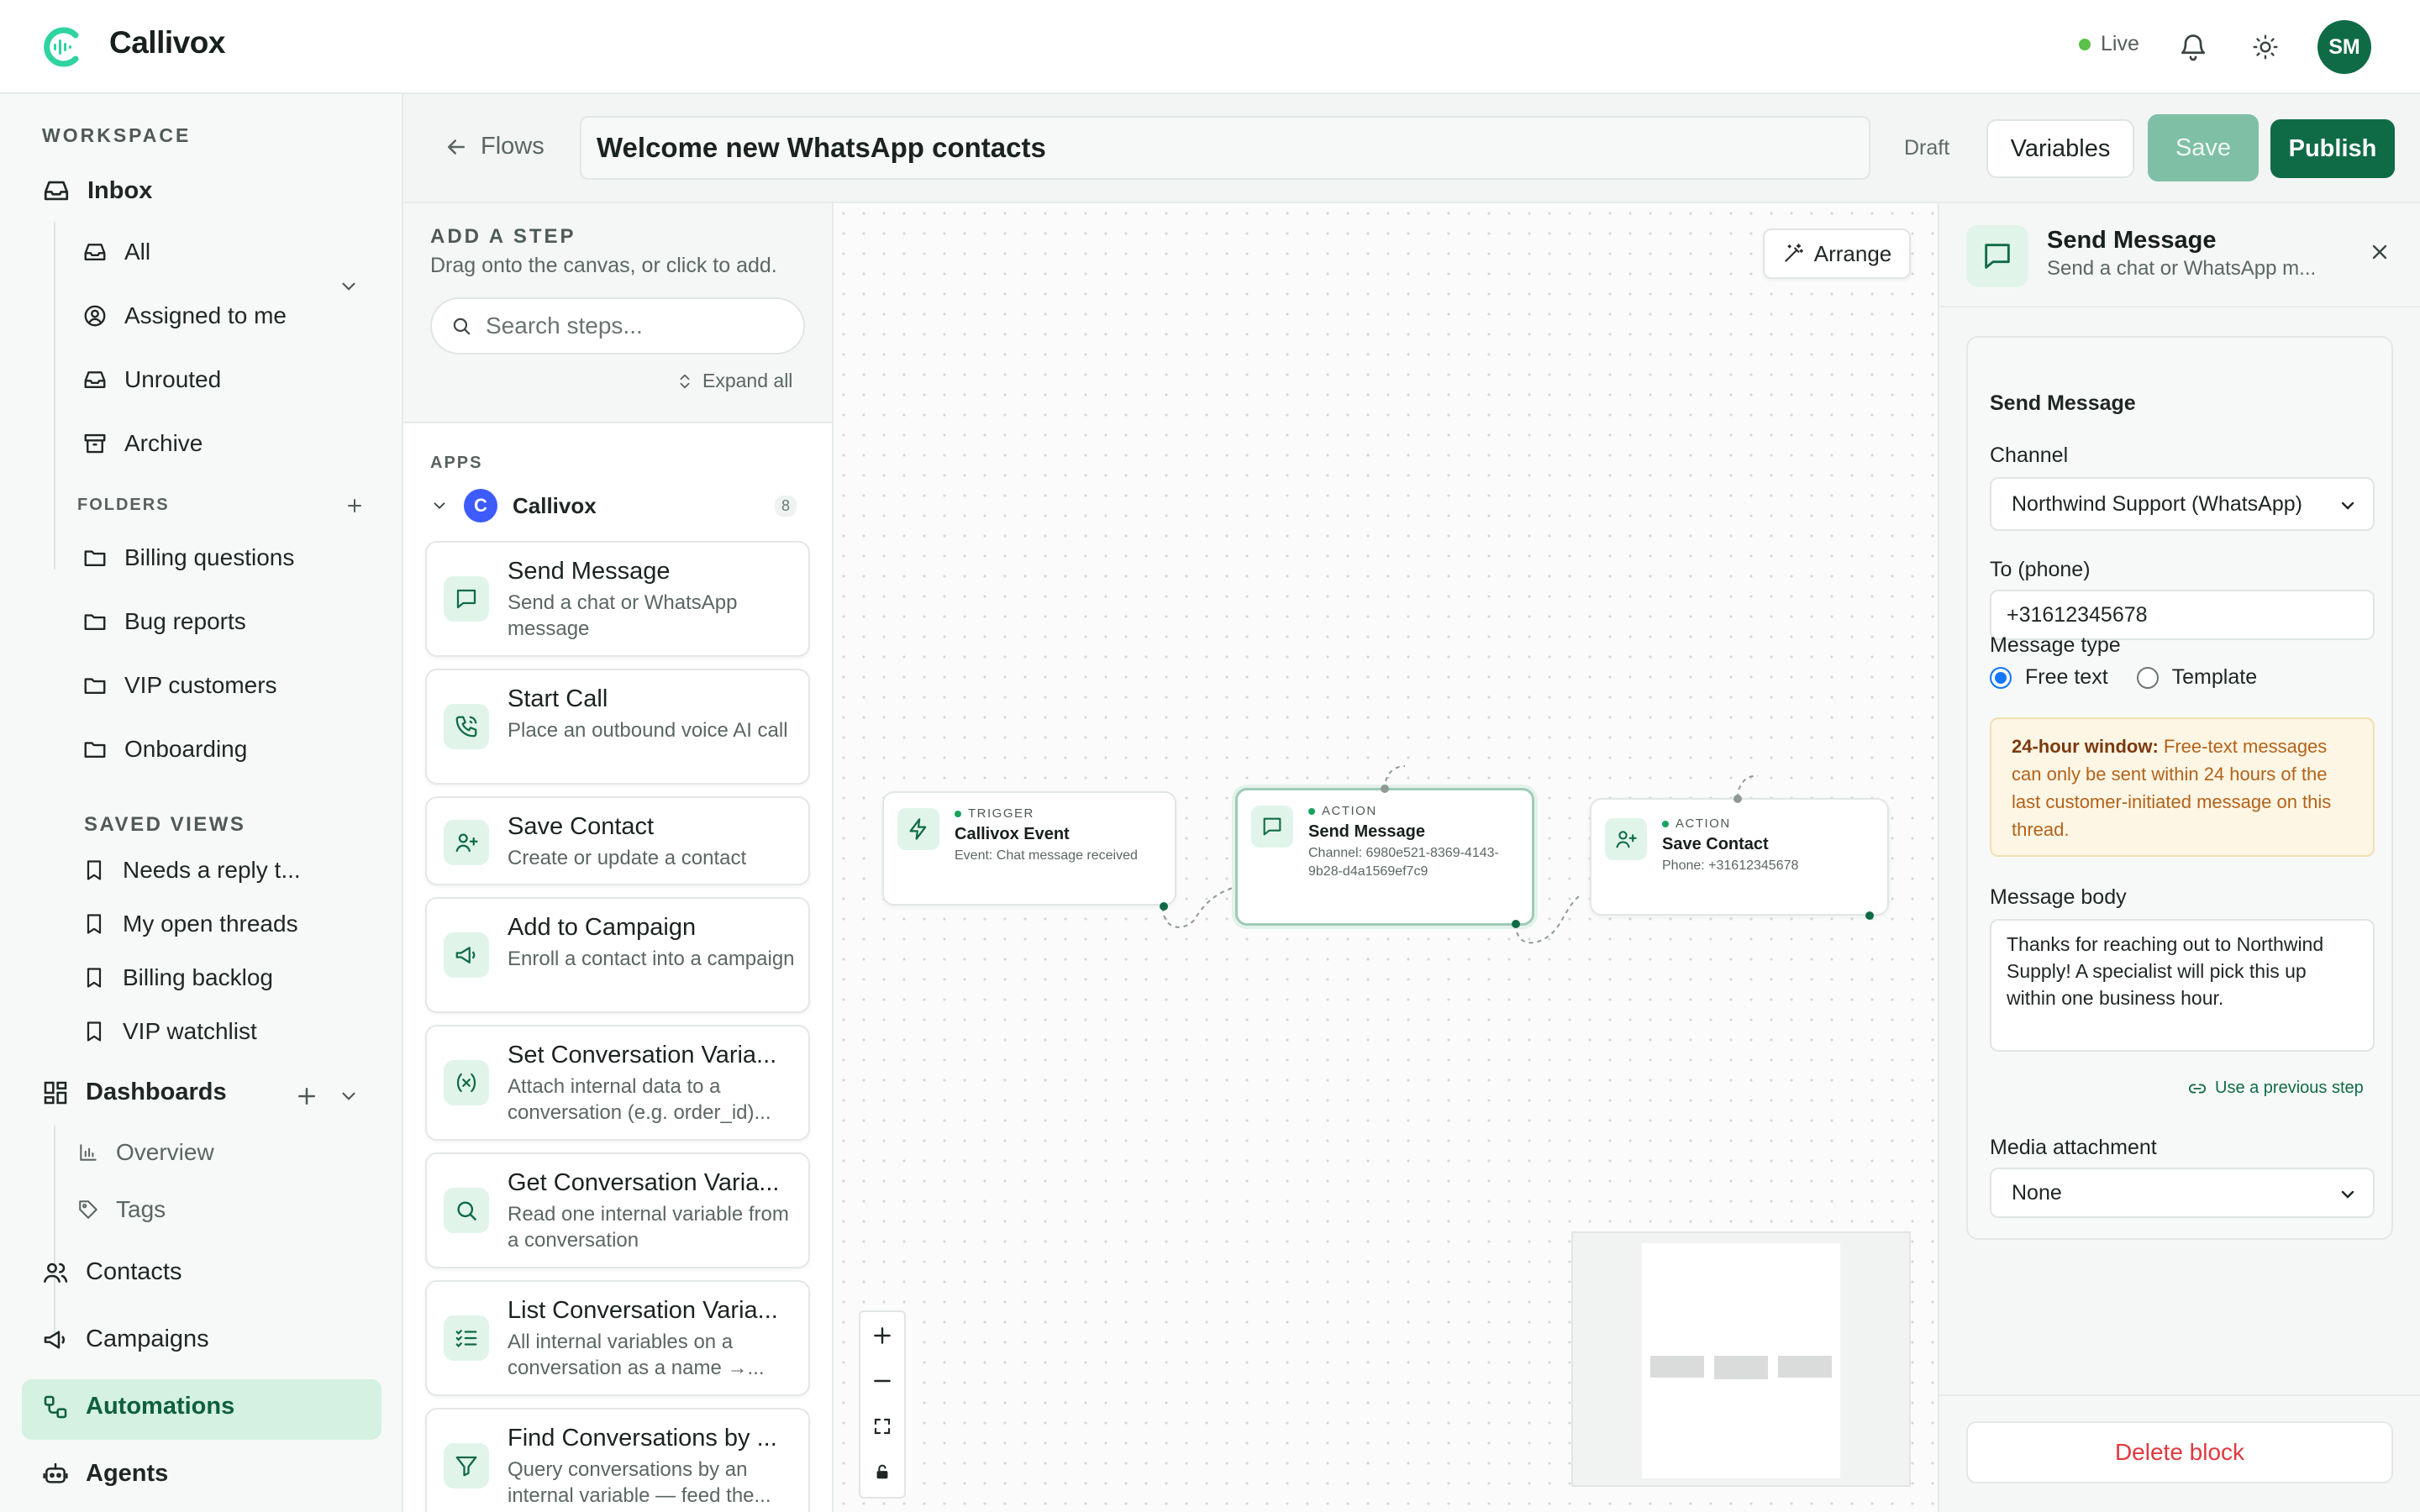  What do you see at coordinates (95, 443) in the screenshot?
I see `archive-icon` at bounding box center [95, 443].